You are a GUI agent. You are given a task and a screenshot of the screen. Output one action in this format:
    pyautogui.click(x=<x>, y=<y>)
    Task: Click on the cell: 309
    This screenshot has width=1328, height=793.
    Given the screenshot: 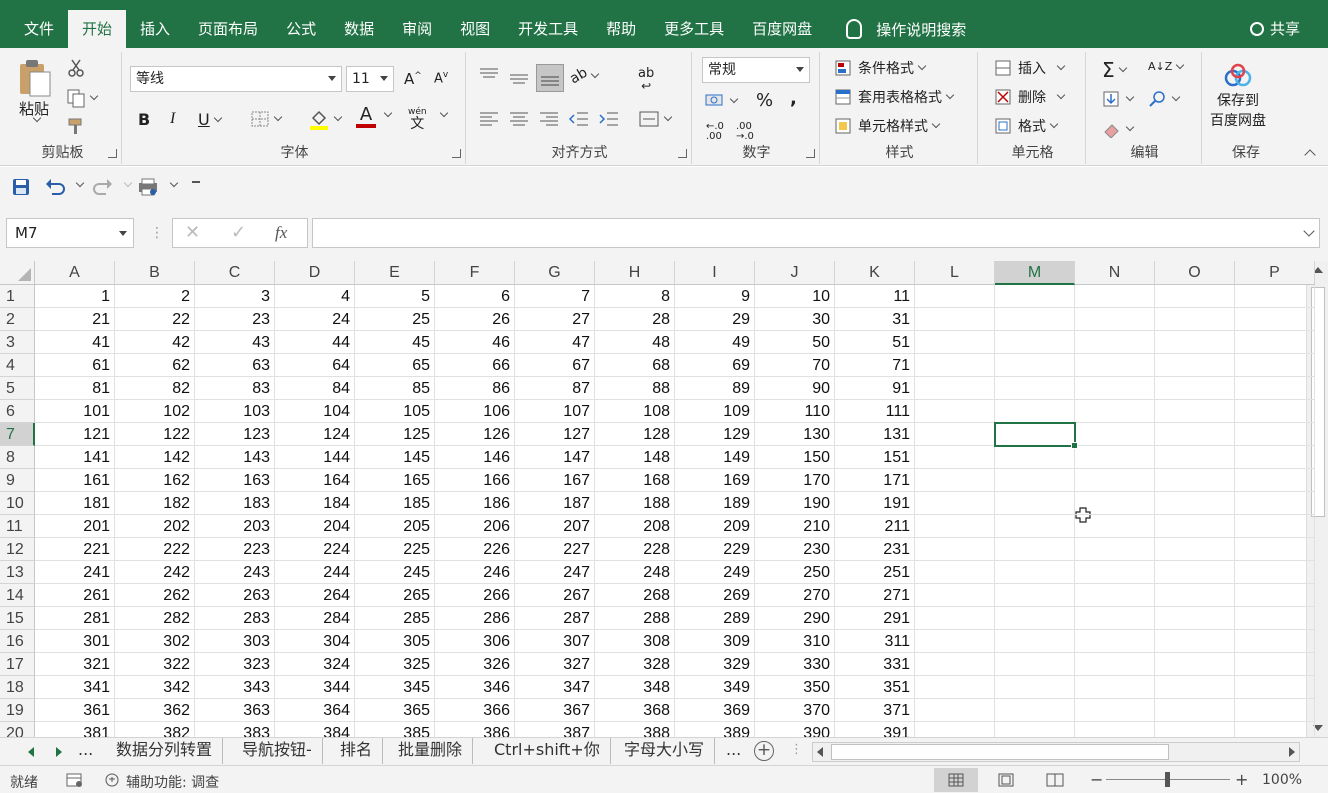 What is the action you would take?
    pyautogui.click(x=715, y=641)
    